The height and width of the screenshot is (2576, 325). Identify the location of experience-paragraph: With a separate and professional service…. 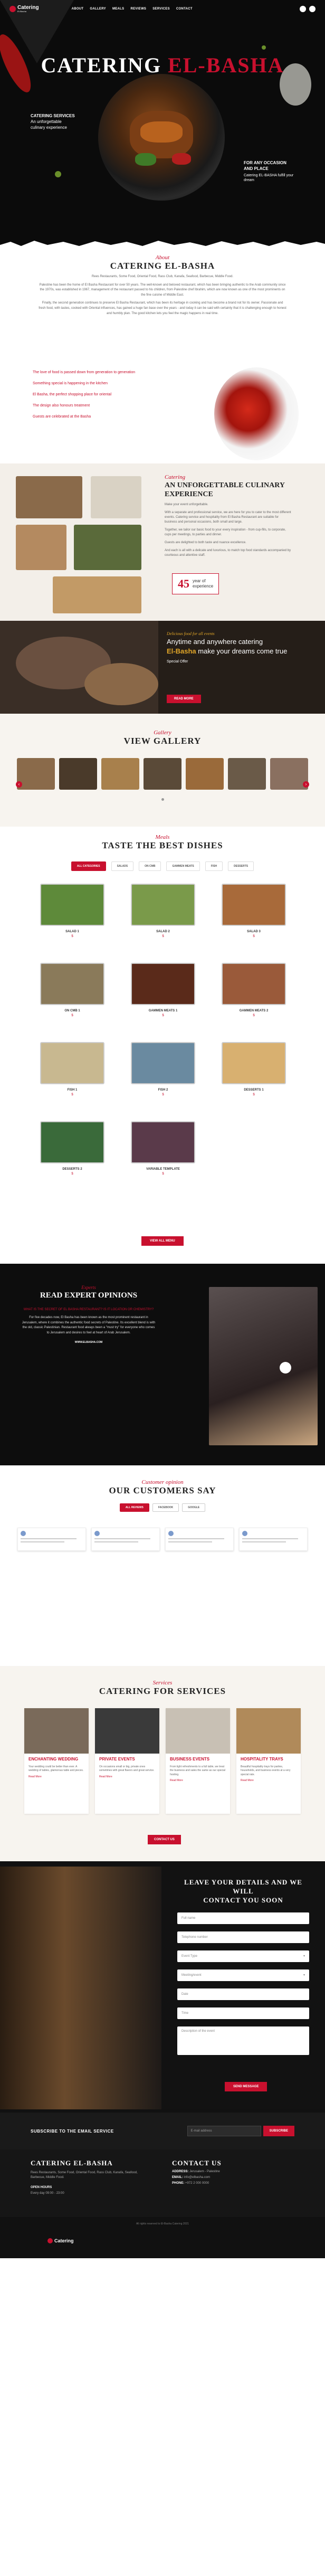
(228, 517).